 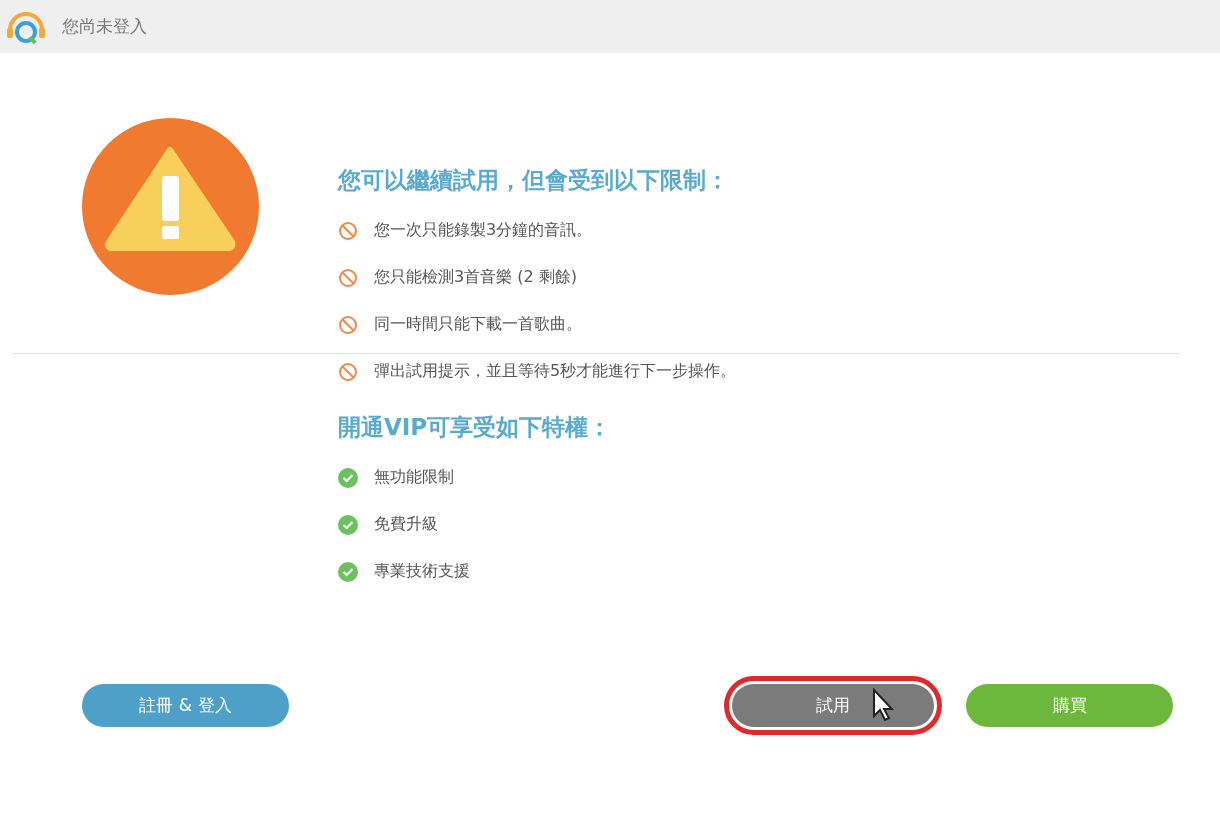 What do you see at coordinates (883, 705) in the screenshot?
I see `mouse-pointer-icon` at bounding box center [883, 705].